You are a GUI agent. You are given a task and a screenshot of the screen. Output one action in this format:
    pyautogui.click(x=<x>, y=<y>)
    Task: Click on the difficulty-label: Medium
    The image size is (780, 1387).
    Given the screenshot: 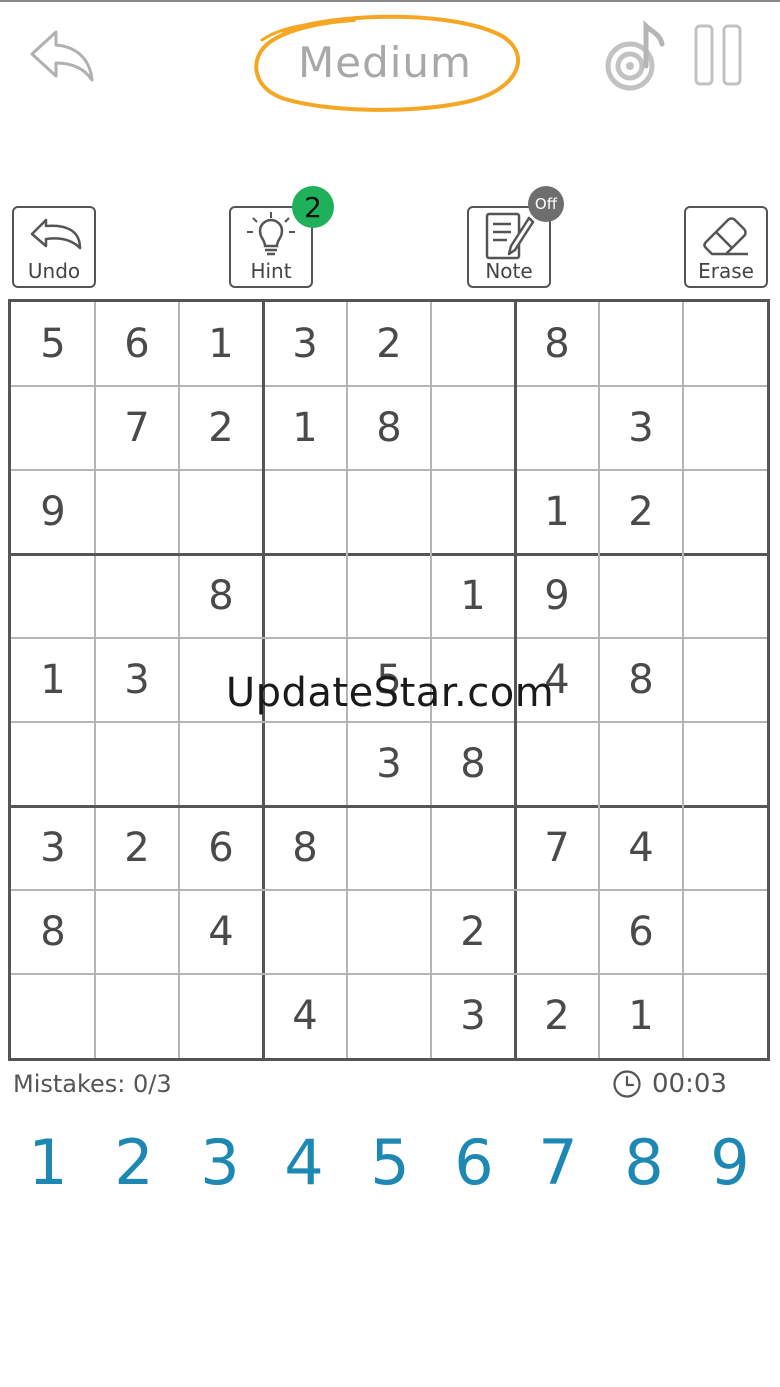 What is the action you would take?
    pyautogui.click(x=385, y=62)
    